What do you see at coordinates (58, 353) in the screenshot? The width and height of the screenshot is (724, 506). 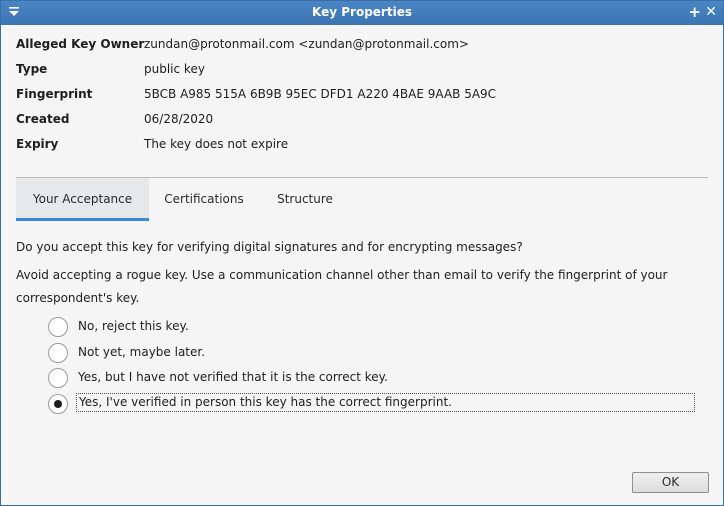 I see `radio-not-yet-circle` at bounding box center [58, 353].